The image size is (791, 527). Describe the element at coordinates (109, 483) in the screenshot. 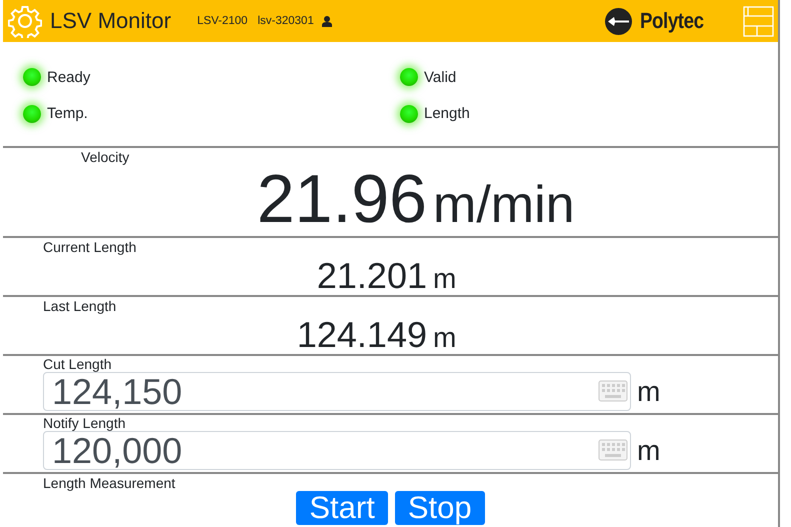

I see `section-label: Length Measurement` at that location.